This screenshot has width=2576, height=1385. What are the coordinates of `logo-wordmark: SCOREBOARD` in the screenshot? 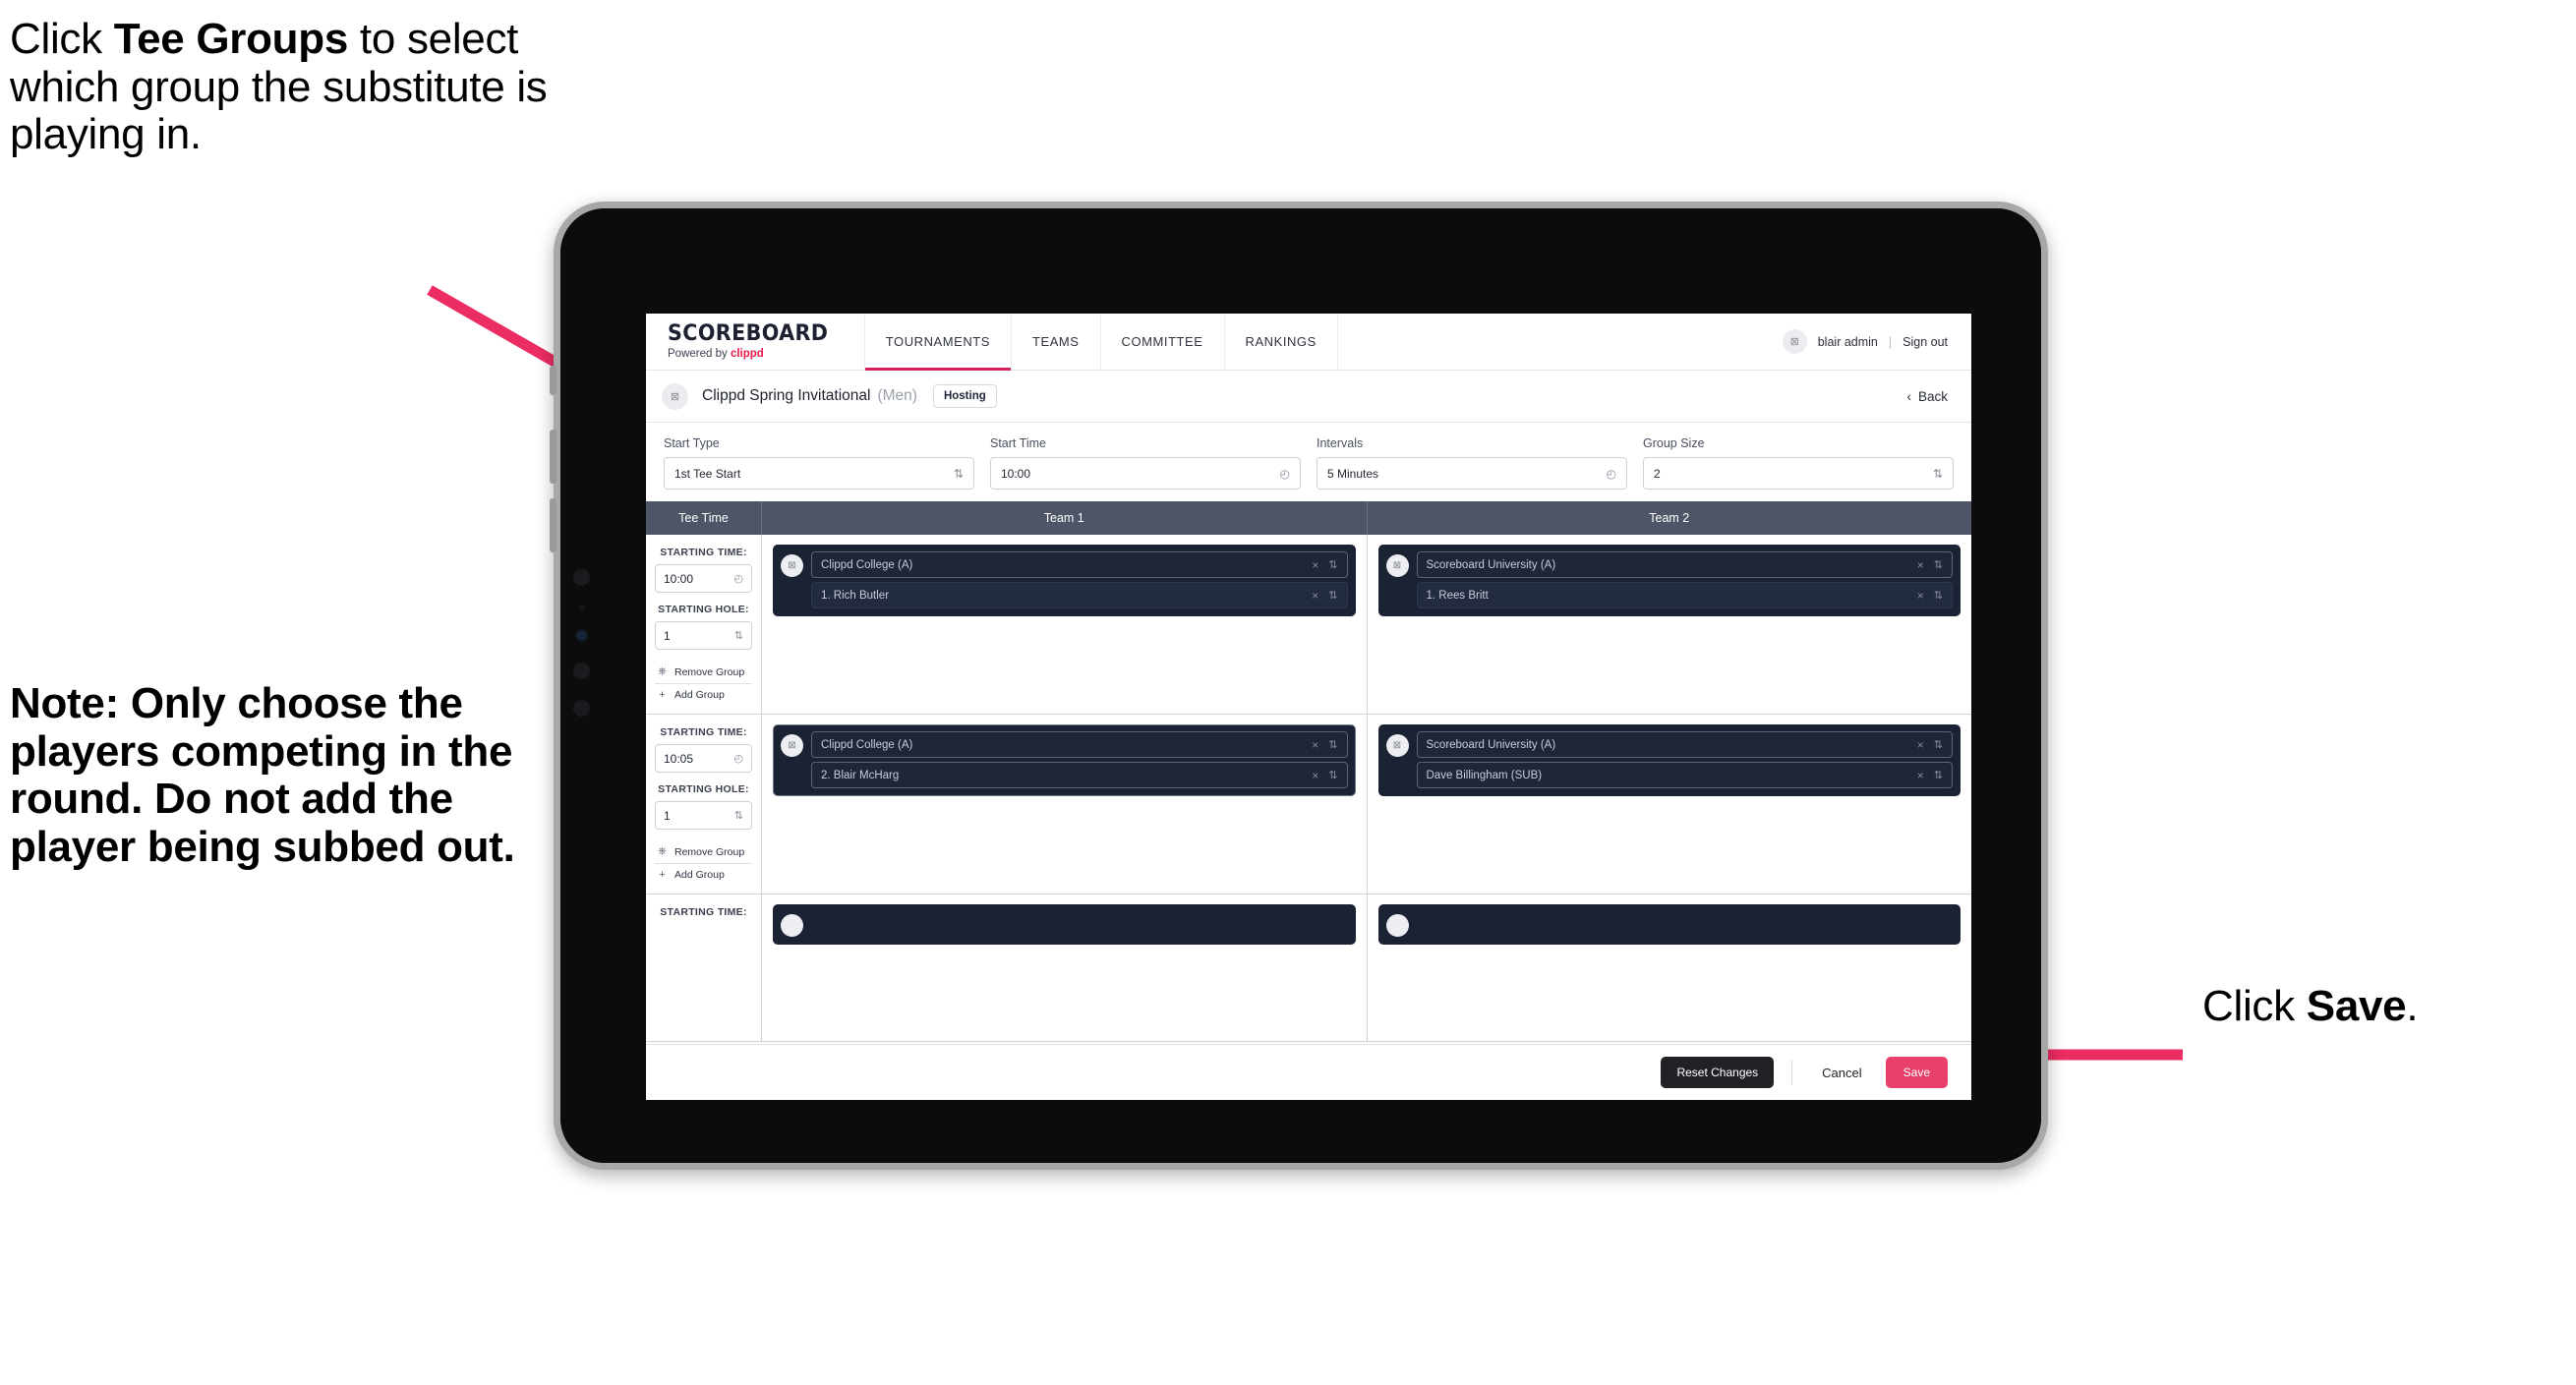 It's located at (748, 333).